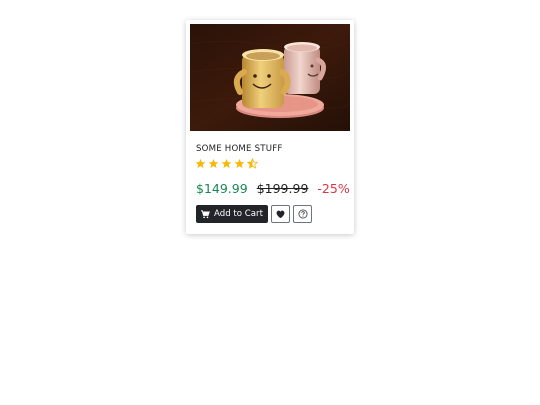  I want to click on cart-icon, so click(205, 213).